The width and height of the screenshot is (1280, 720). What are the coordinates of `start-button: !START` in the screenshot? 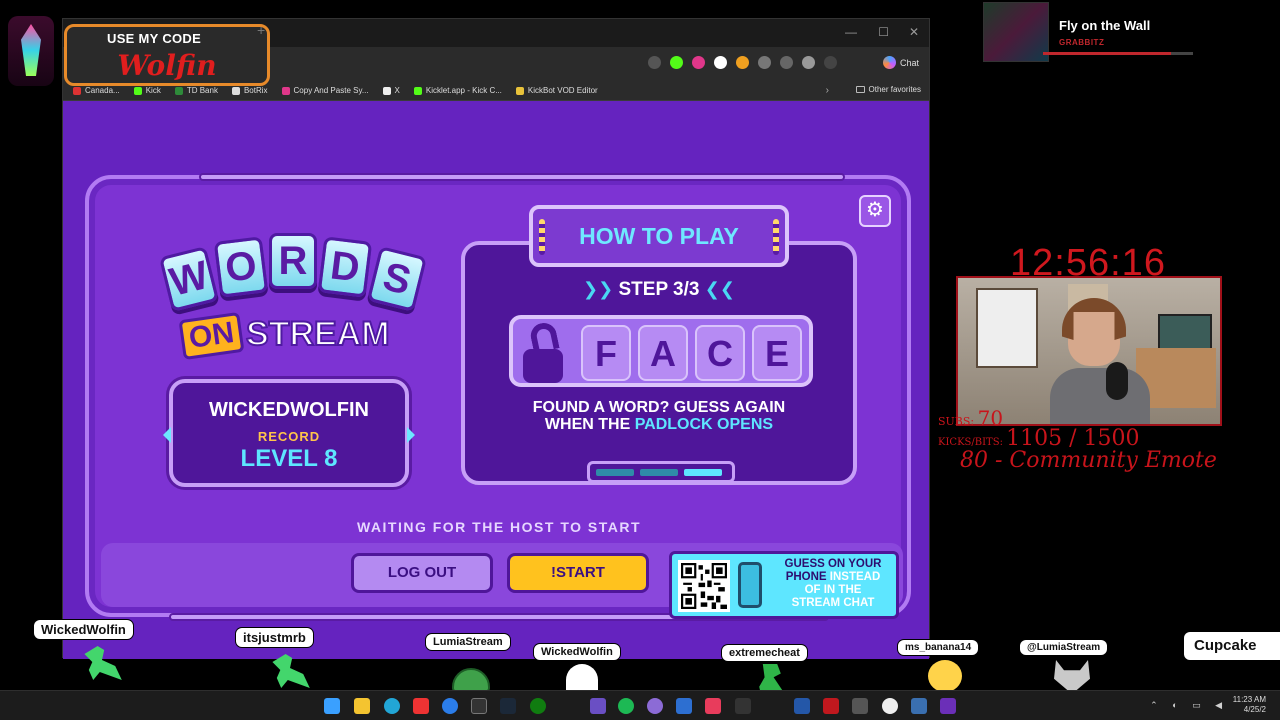 It's located at (578, 573).